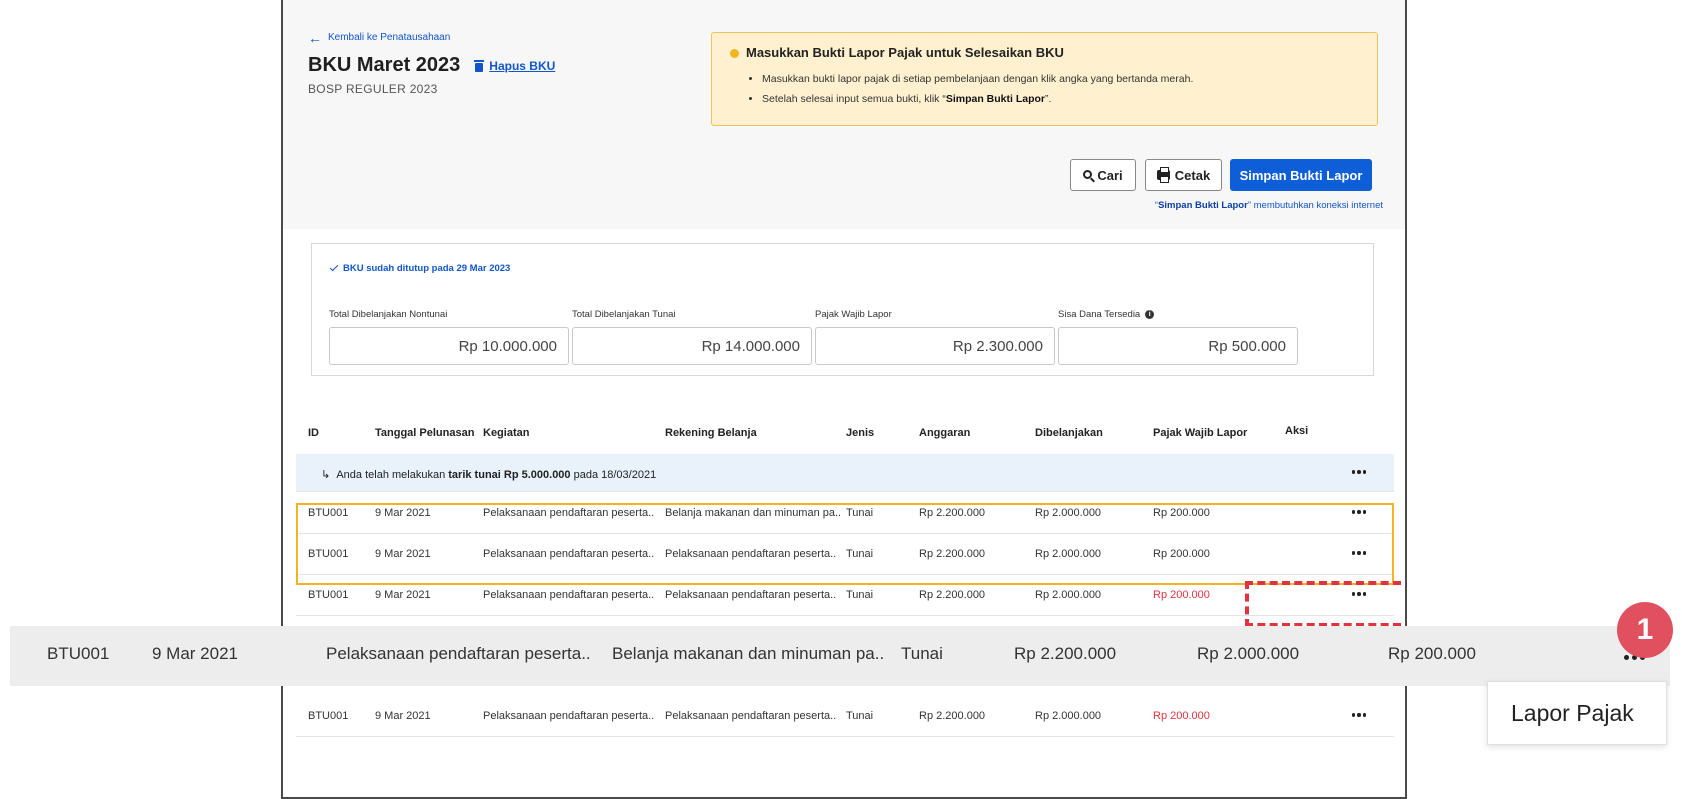  Describe the element at coordinates (613, 475) in the screenshot. I see `info-text: pada 18/03/2021` at that location.